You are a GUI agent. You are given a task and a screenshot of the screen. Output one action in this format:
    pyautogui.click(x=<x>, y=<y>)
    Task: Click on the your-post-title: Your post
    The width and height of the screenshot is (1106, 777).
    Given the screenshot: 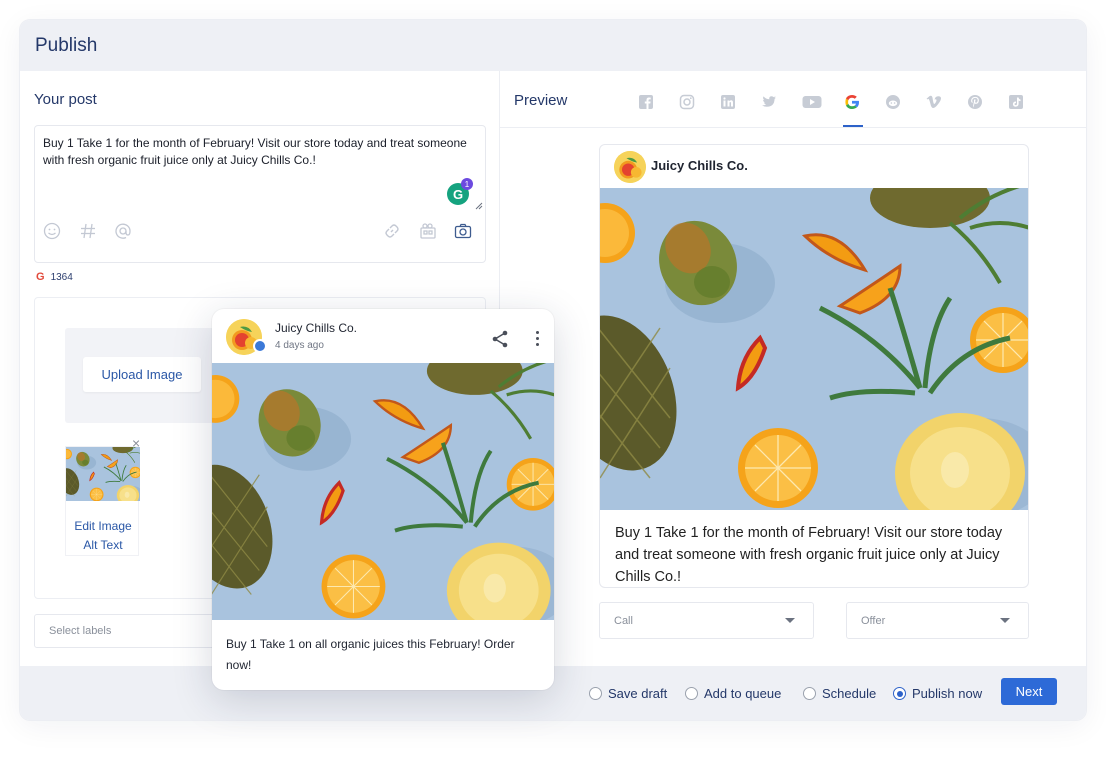 What is the action you would take?
    pyautogui.click(x=65, y=99)
    